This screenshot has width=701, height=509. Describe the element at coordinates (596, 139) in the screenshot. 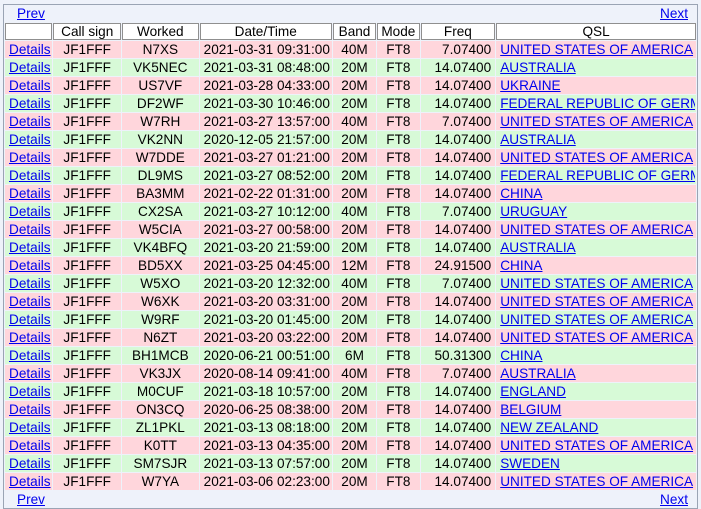

I see `qsl-country-cell: AUSTRALIA` at that location.